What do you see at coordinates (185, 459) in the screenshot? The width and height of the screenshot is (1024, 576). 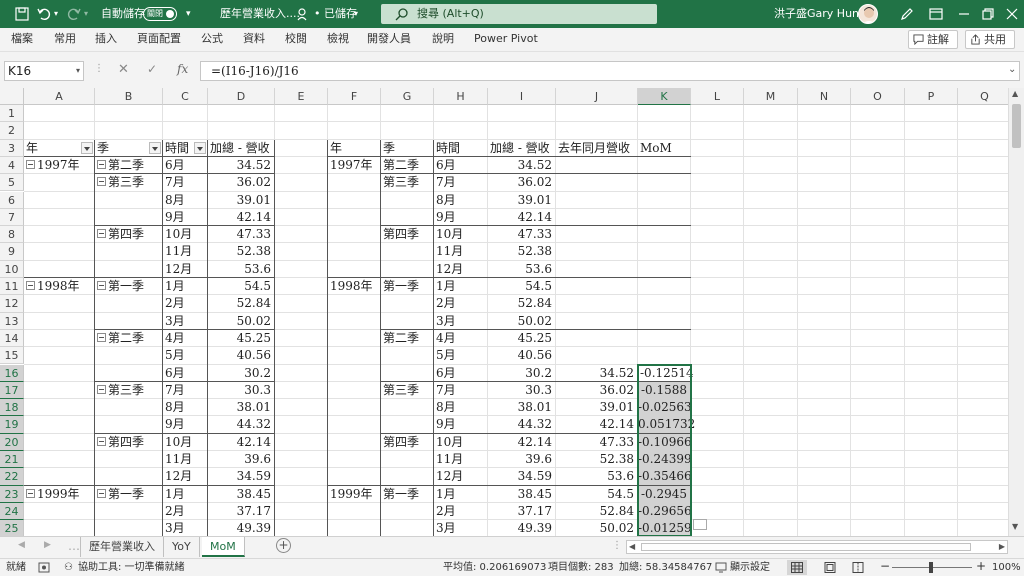 I see `pivot-month-cell: 11月` at bounding box center [185, 459].